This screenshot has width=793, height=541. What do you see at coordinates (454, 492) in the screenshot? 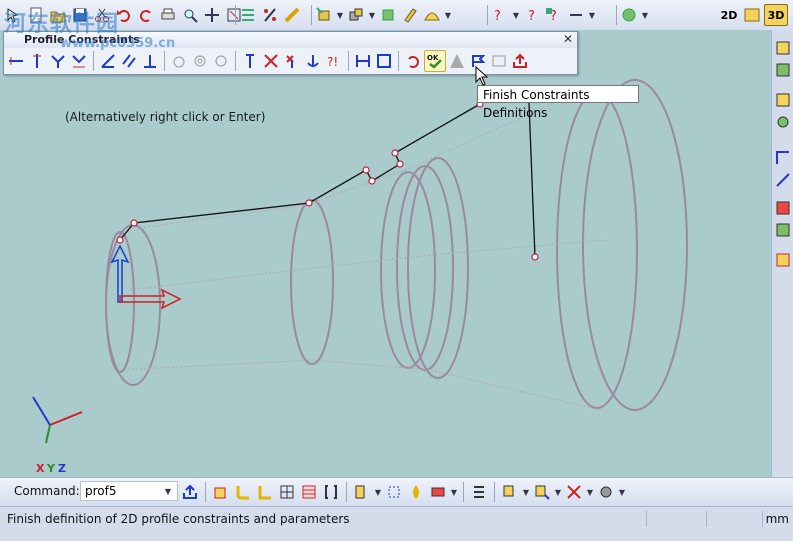
I see `tag-dropdown: ▼` at bounding box center [454, 492].